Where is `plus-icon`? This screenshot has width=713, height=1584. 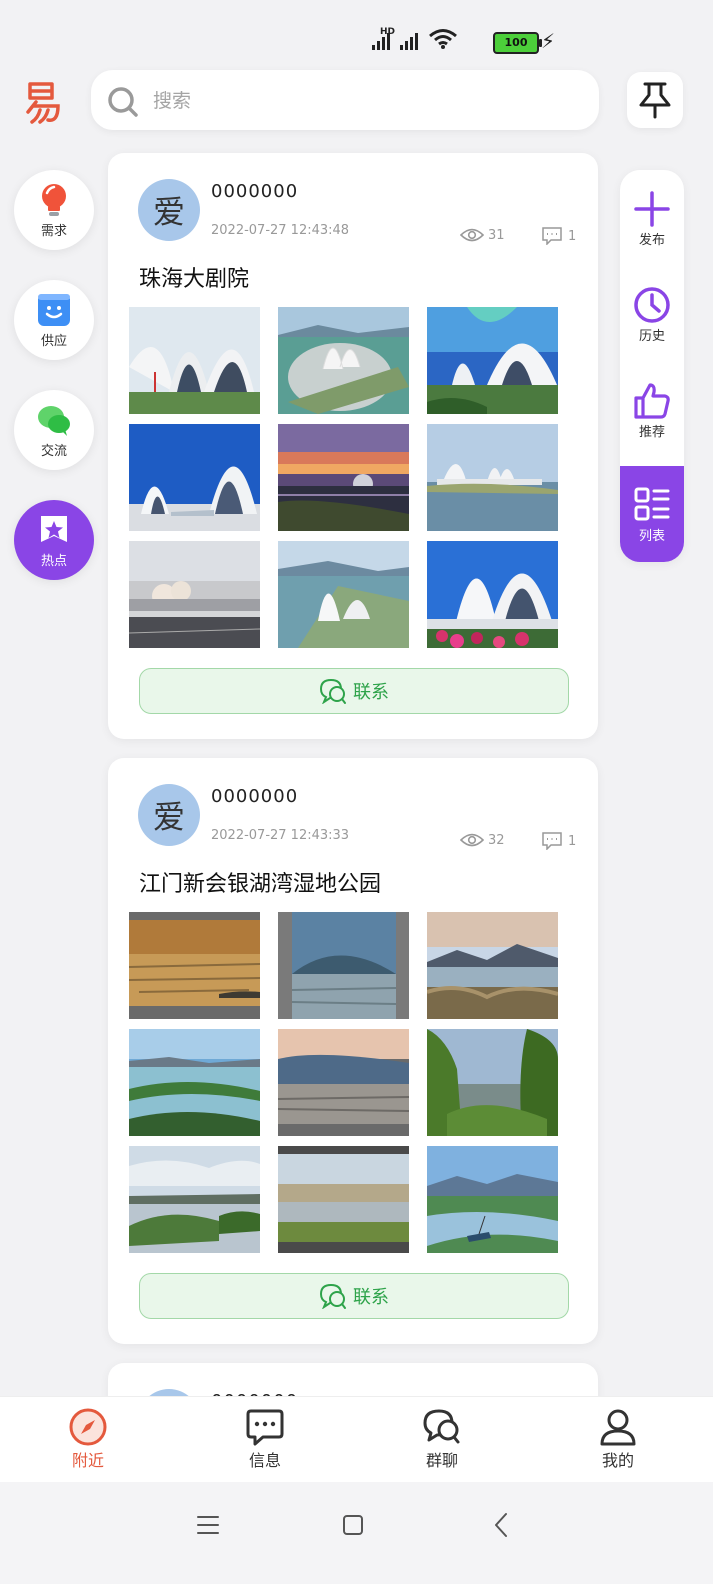
plus-icon is located at coordinates (652, 208).